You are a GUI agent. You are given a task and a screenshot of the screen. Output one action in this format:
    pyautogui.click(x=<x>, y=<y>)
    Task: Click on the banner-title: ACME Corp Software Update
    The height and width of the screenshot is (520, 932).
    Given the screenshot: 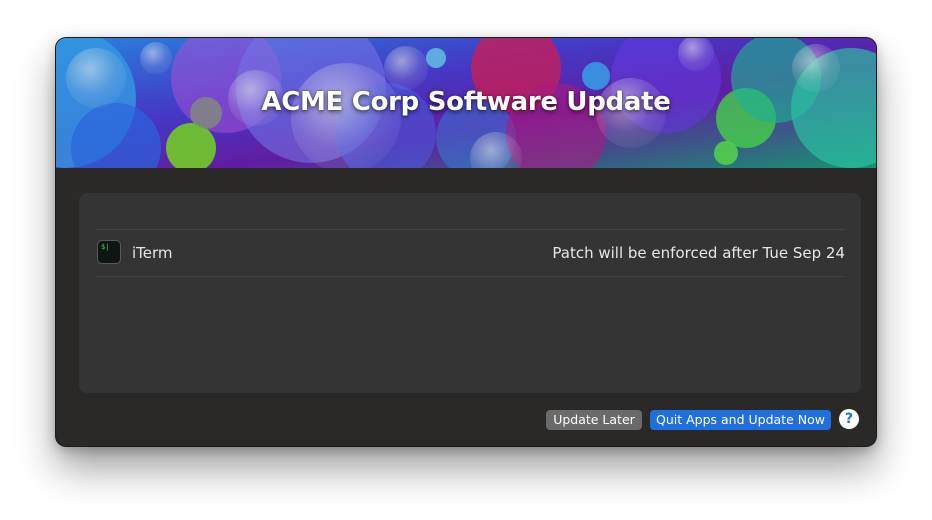 What is the action you would take?
    pyautogui.click(x=466, y=102)
    